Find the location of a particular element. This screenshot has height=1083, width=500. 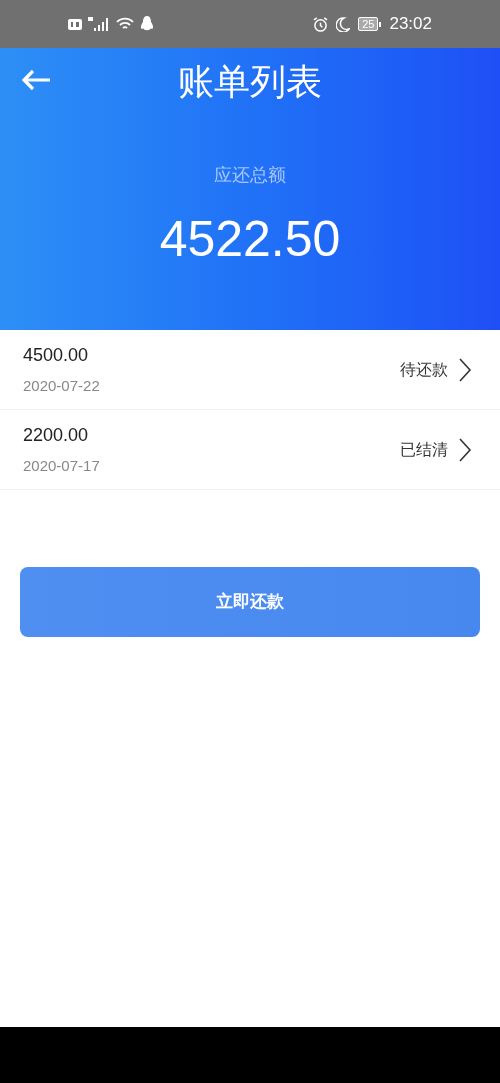

alarm-icon is located at coordinates (321, 24).